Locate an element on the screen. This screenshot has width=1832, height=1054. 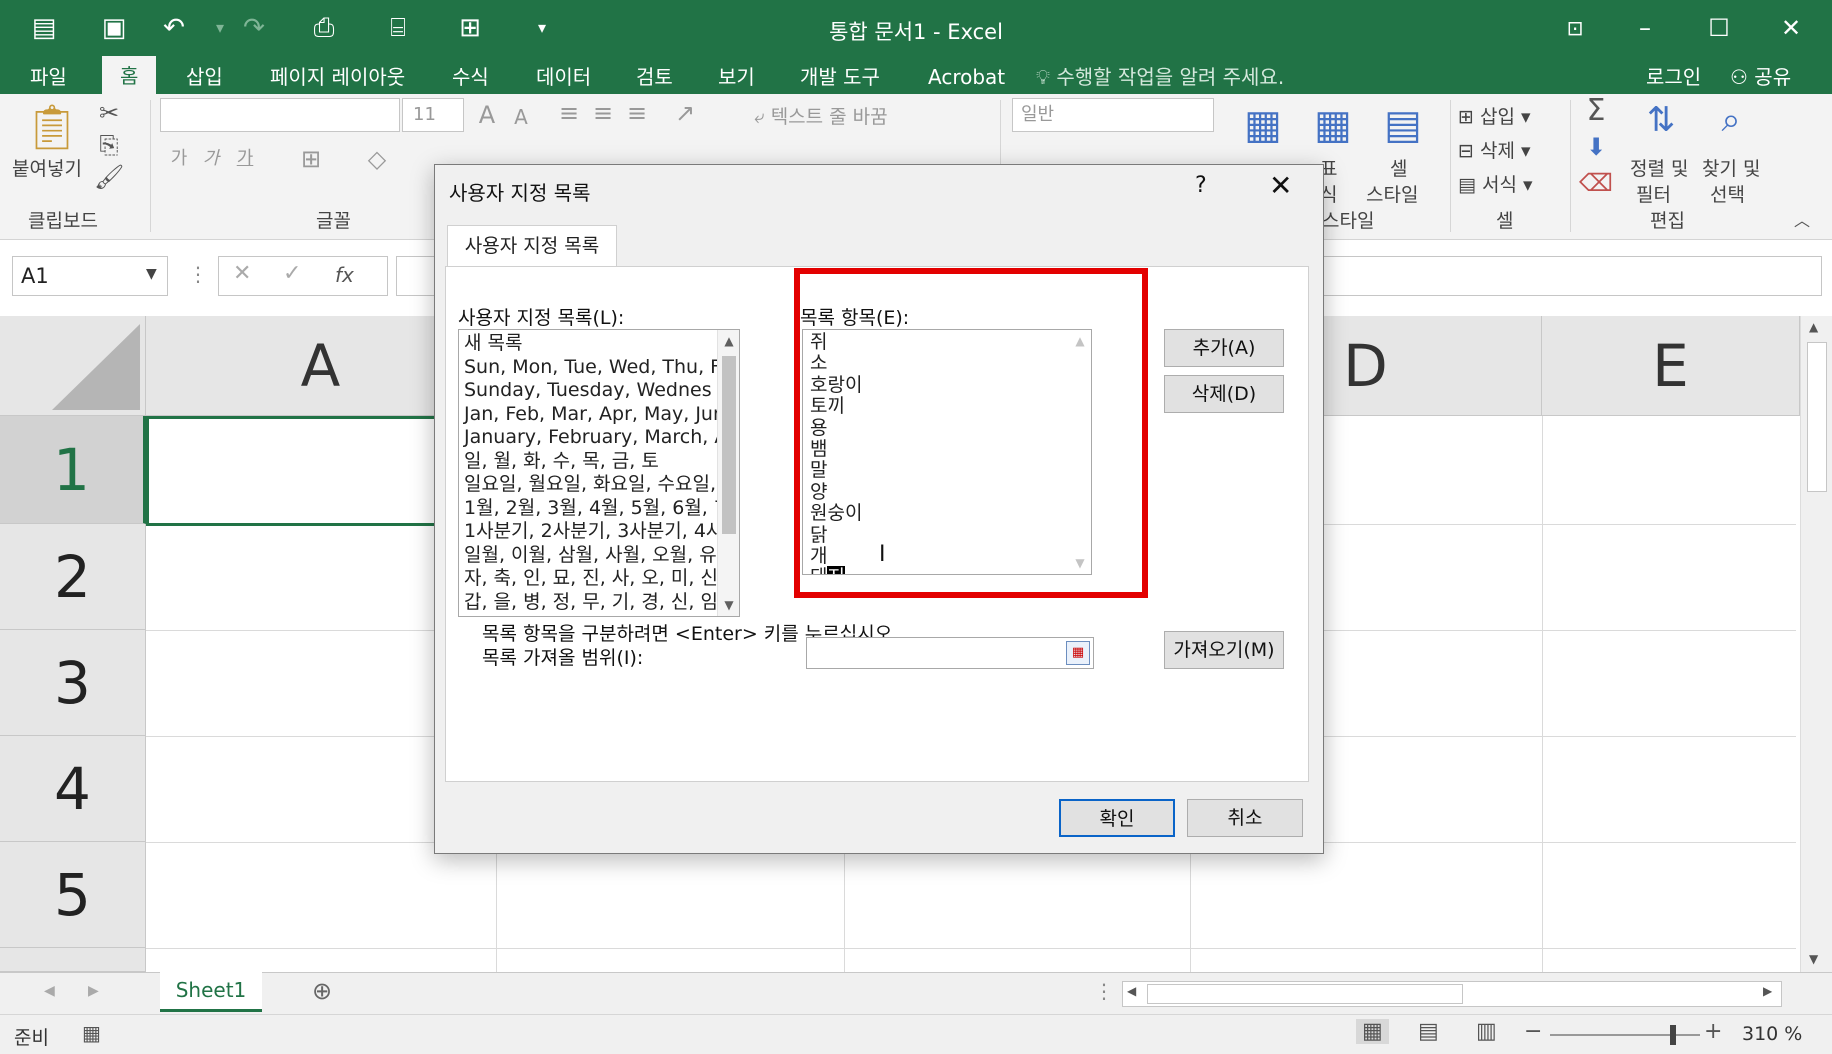
tab-developer: 개발 도구 is located at coordinates (840, 77).